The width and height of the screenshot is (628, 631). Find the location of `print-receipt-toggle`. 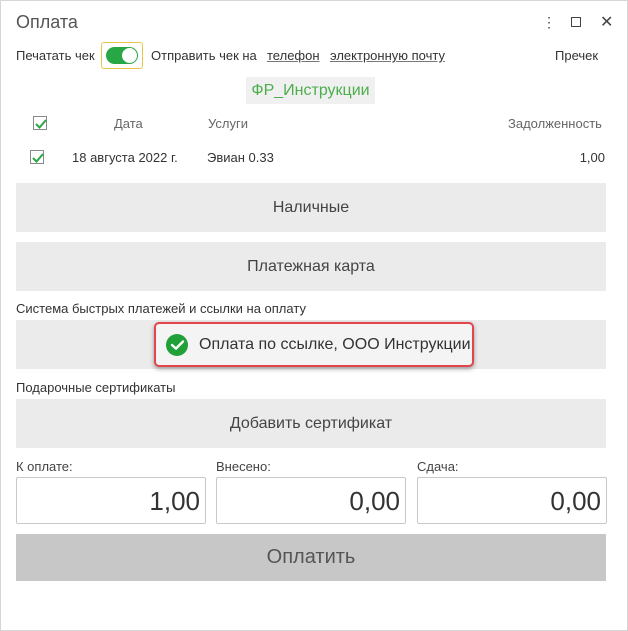

print-receipt-toggle is located at coordinates (122, 55).